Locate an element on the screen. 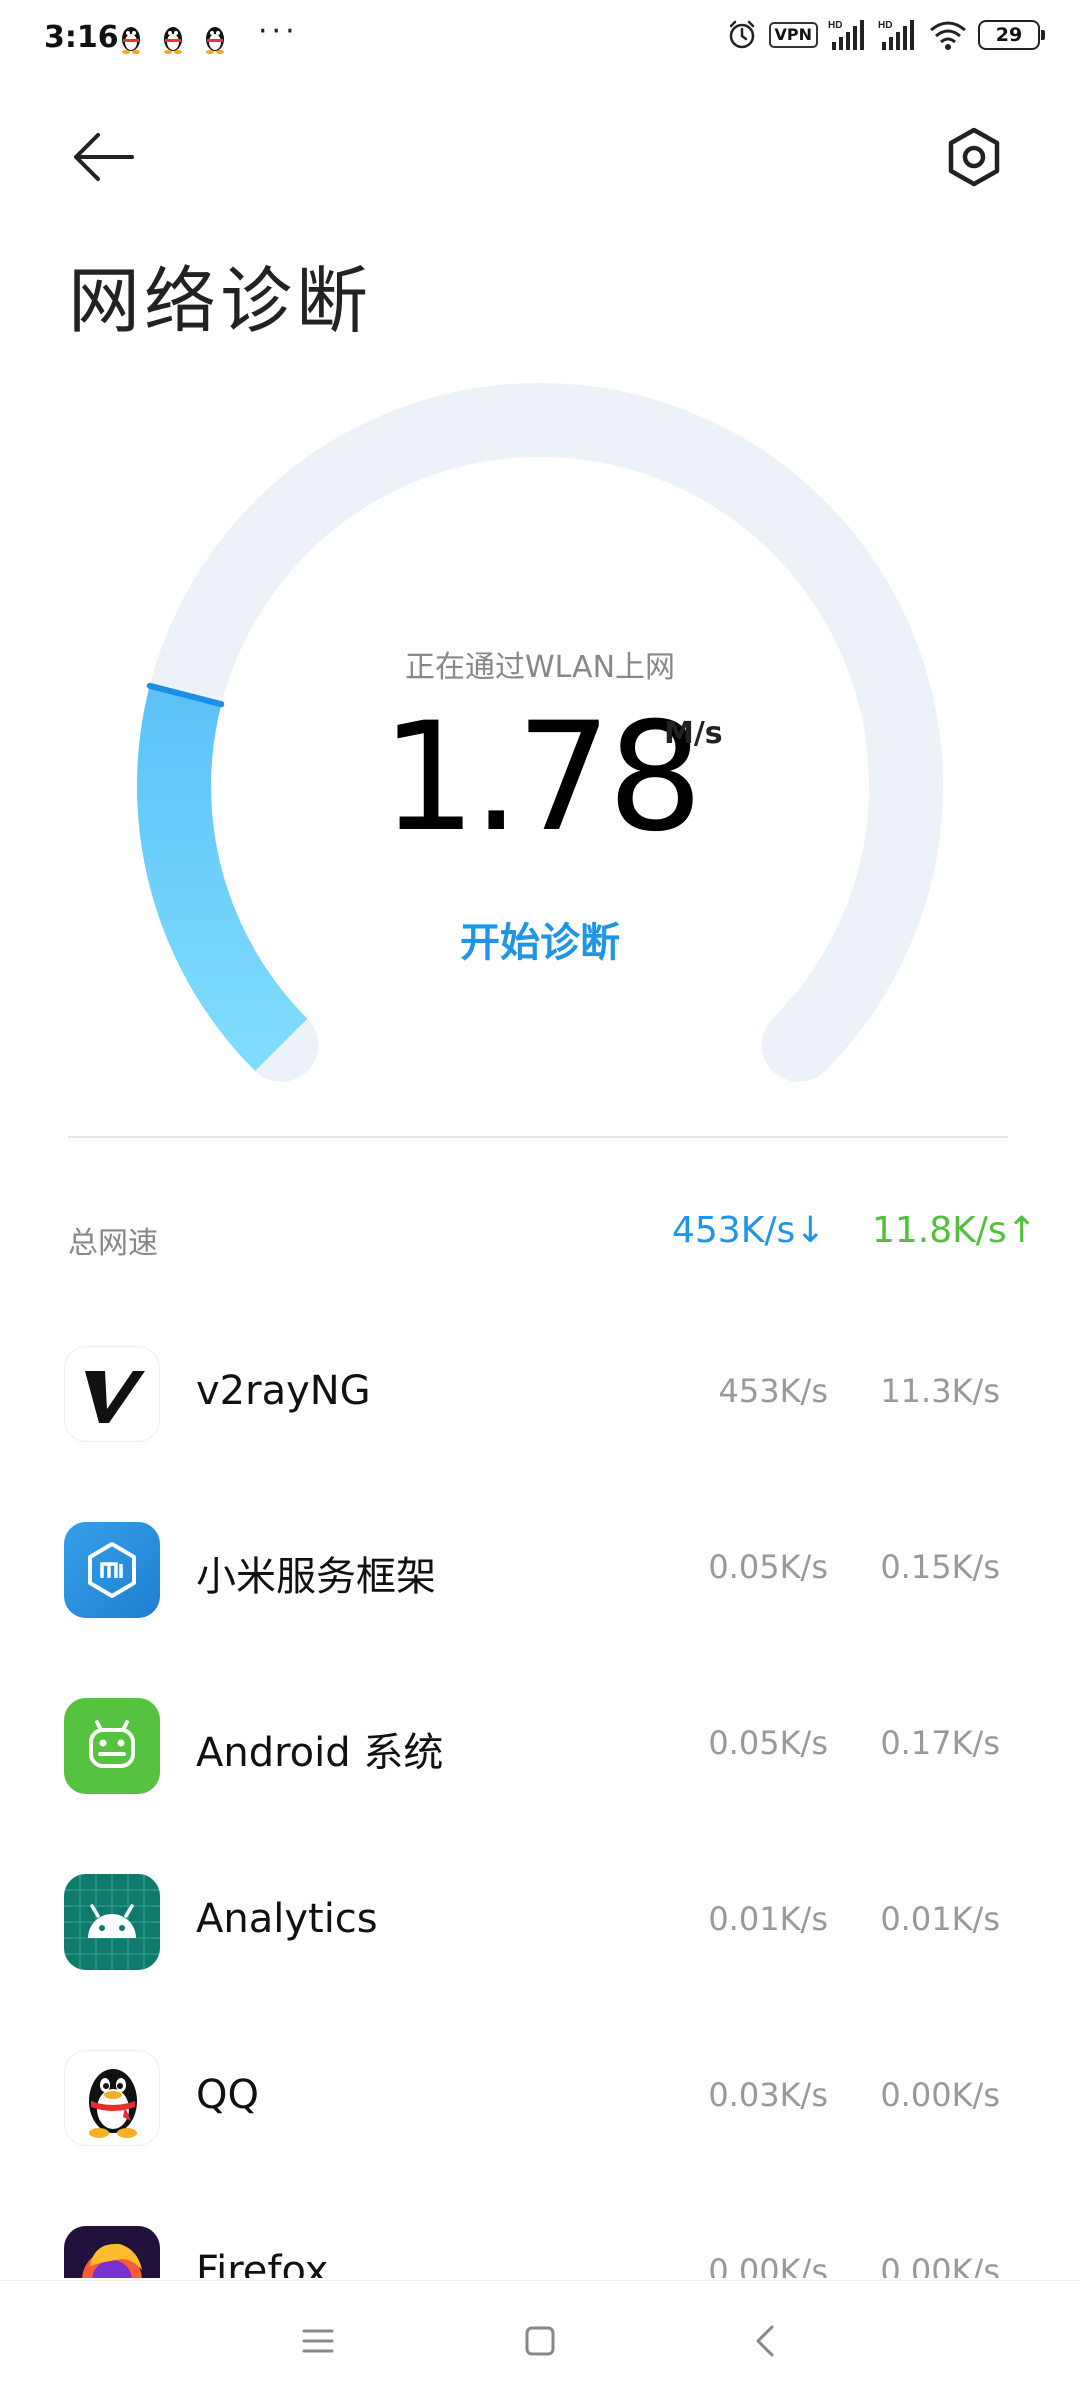 This screenshot has height=2401, width=1080. app-upload-speed: 0.01K/s is located at coordinates (940, 1919).